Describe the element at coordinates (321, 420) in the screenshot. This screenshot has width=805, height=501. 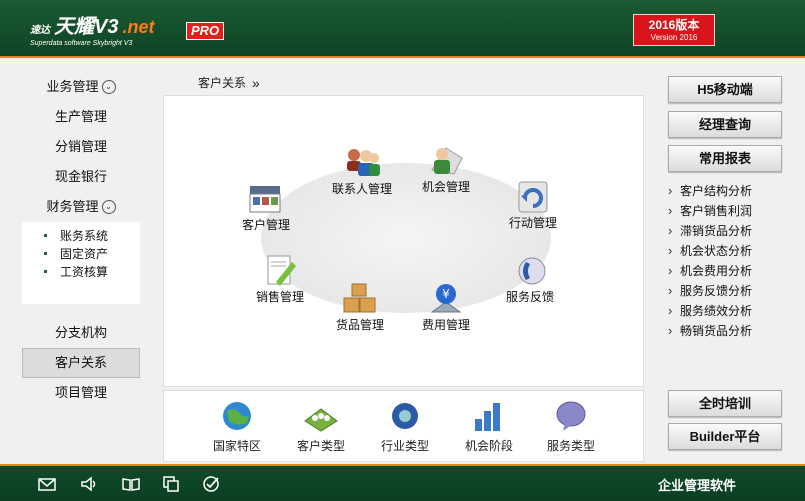
I see `customer-type-group-icon` at that location.